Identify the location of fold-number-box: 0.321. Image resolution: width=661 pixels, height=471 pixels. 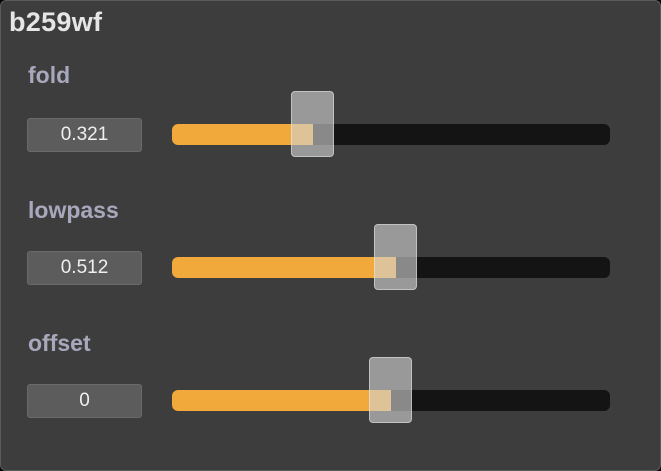
(84, 135).